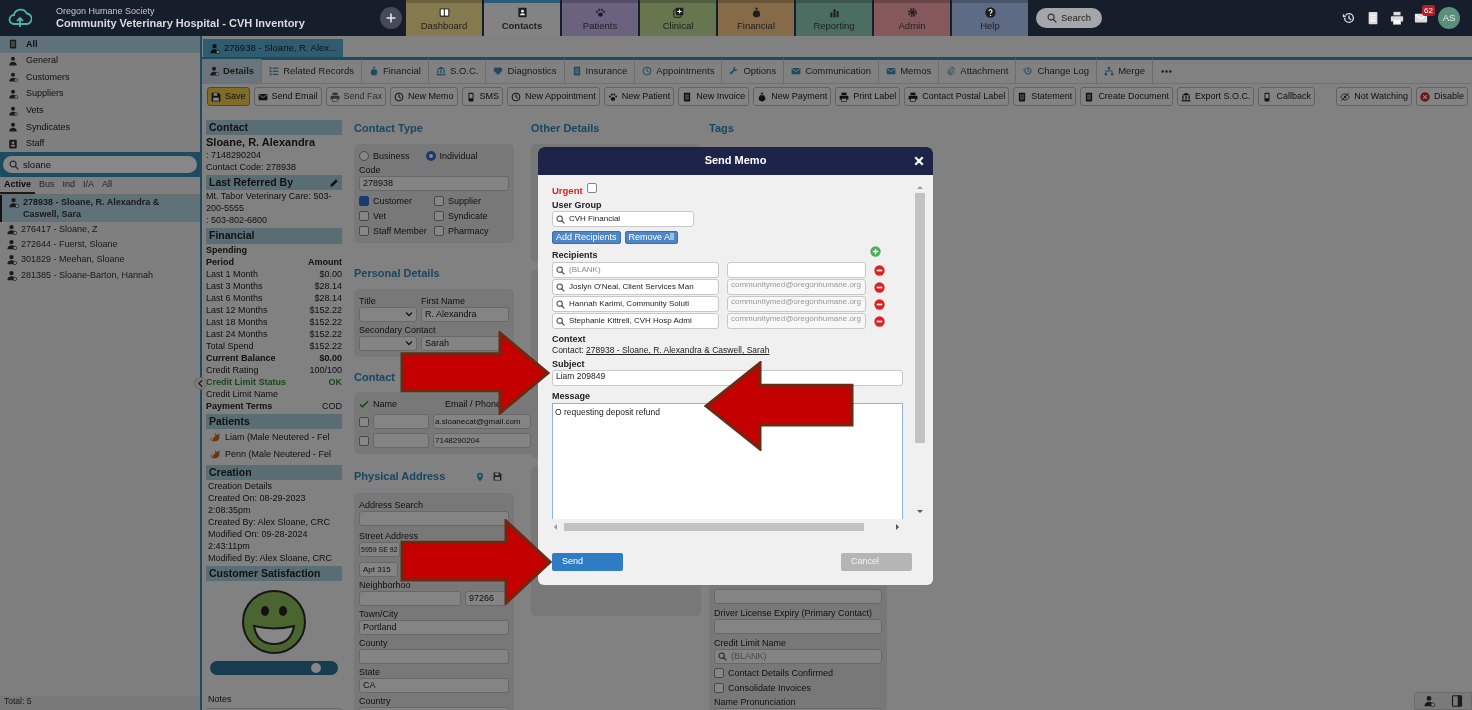 Image resolution: width=1472 pixels, height=710 pixels. What do you see at coordinates (957, 97) in the screenshot?
I see `toolbar-button: Contact Postal Label` at bounding box center [957, 97].